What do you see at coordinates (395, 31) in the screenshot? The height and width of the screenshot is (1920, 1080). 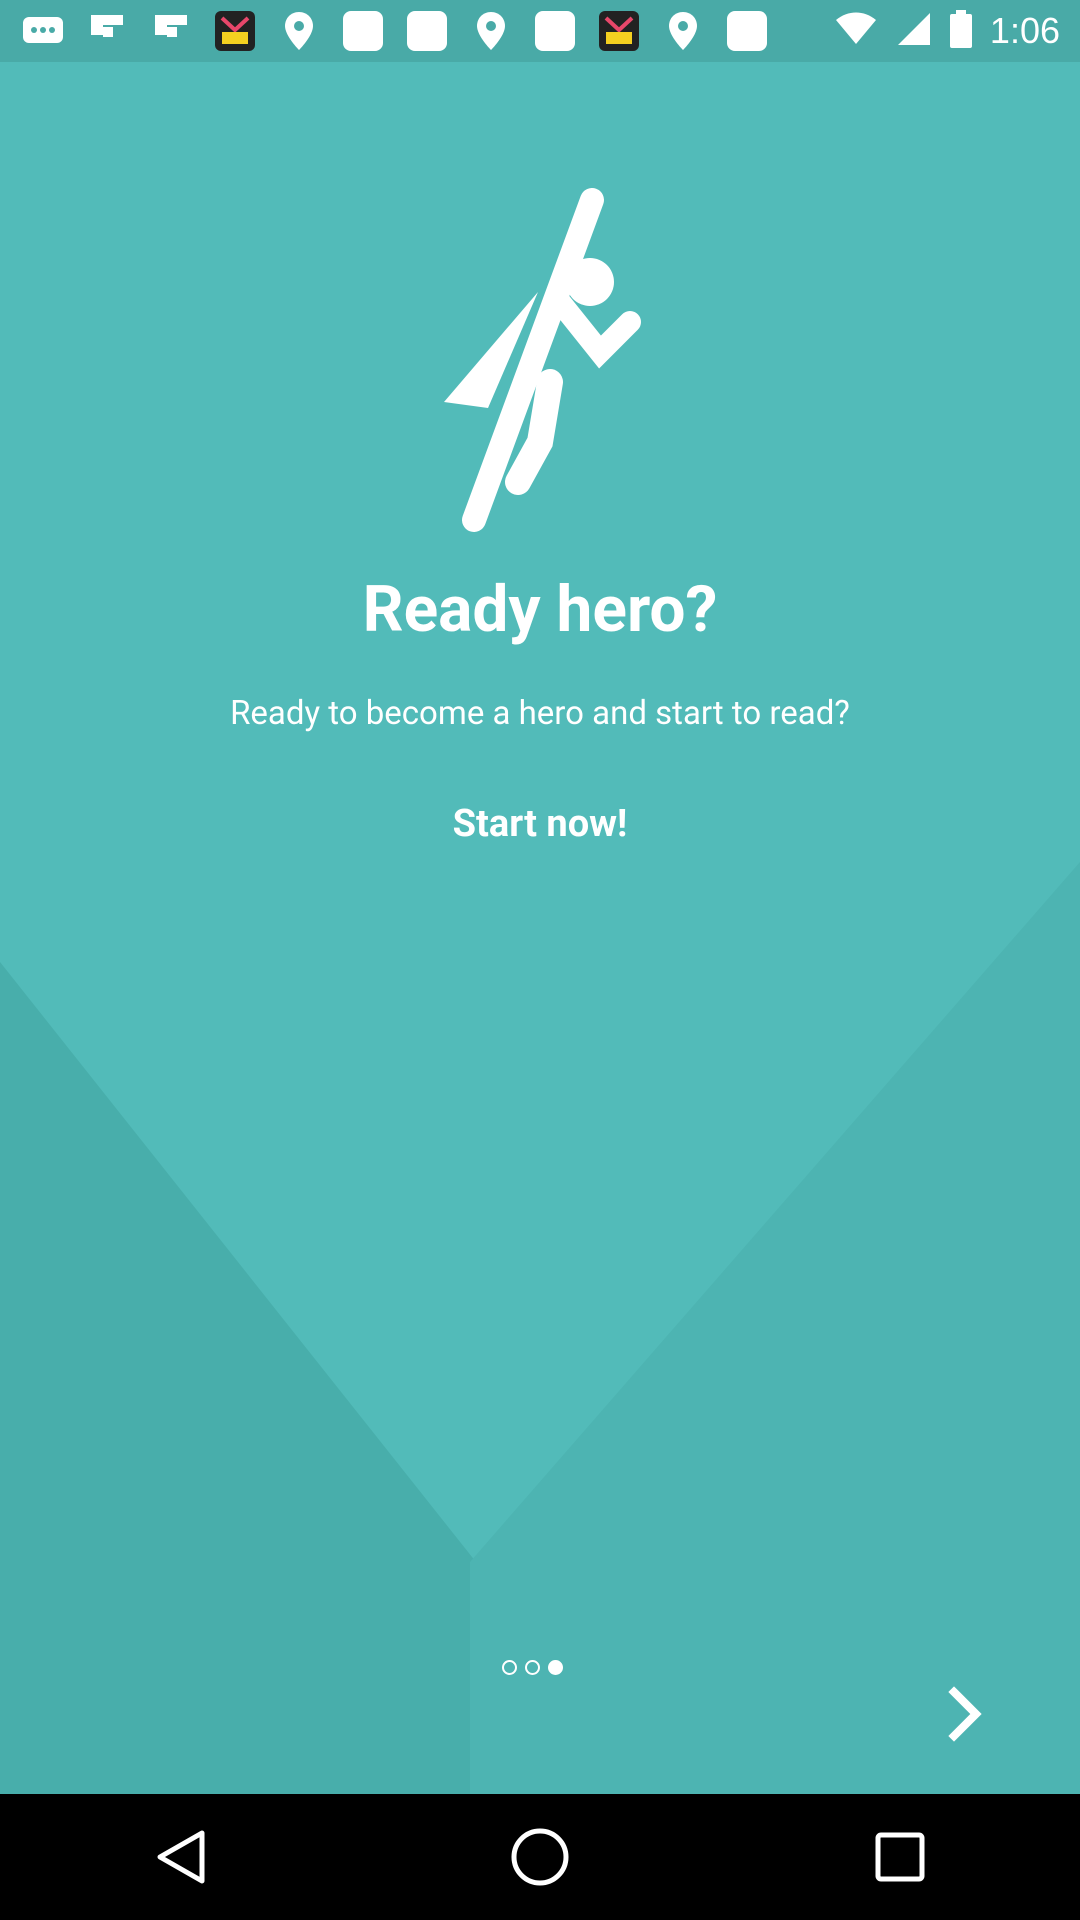 I see `notification-icons` at bounding box center [395, 31].